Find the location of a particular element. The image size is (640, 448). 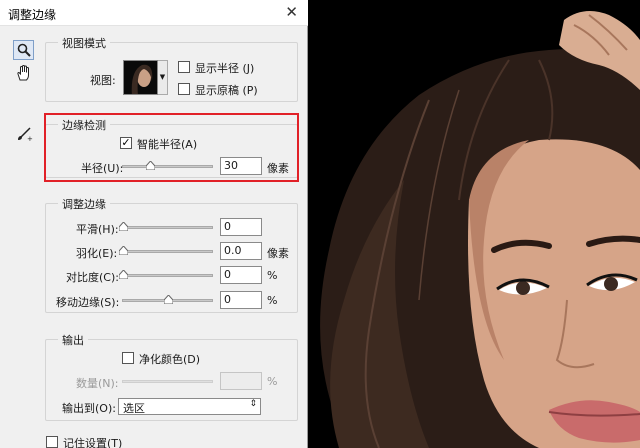

title-bar: 调整边缘 ✕ is located at coordinates (154, 13).